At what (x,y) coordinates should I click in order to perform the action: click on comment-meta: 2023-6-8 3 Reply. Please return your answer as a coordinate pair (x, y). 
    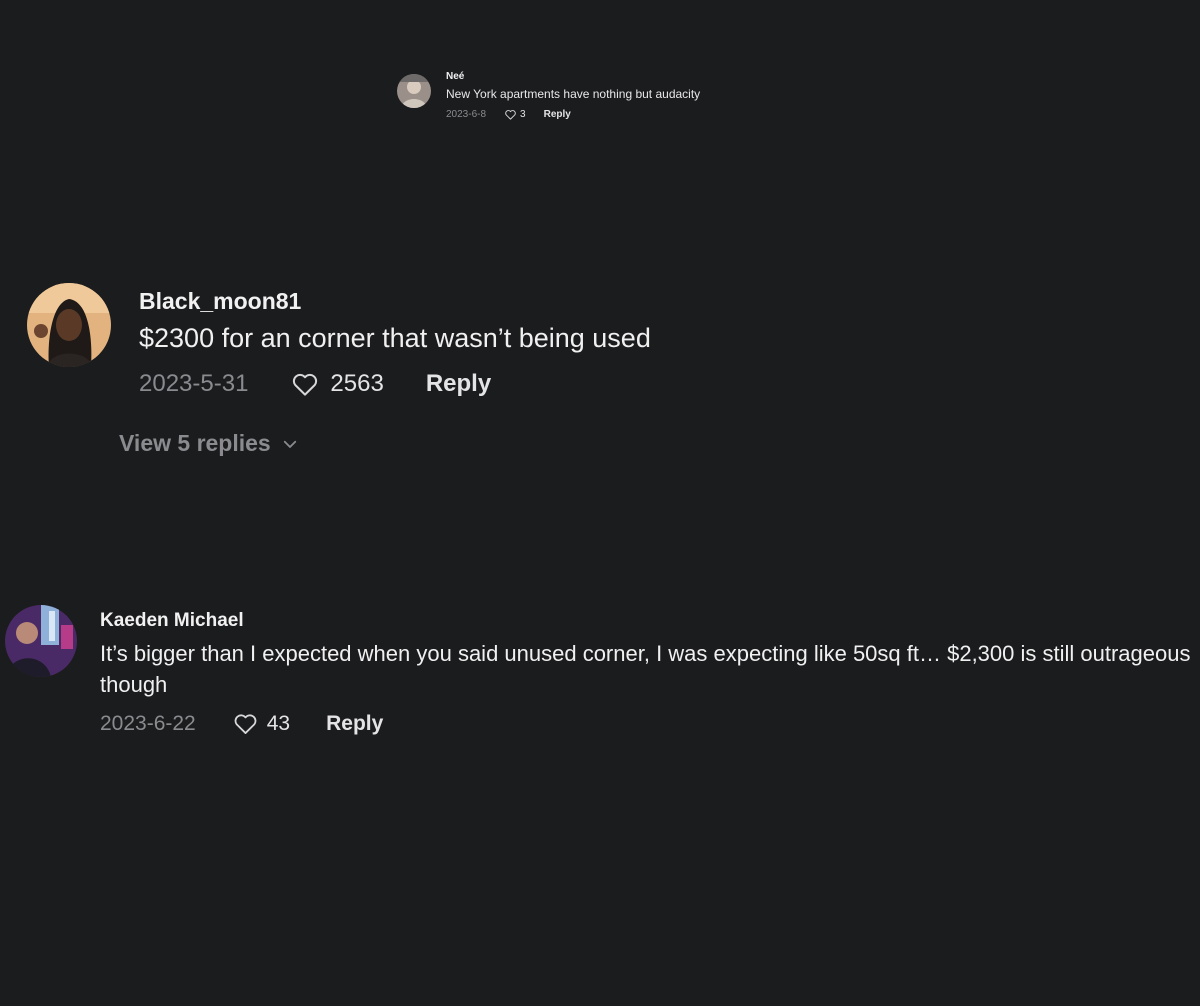
    Looking at the image, I should click on (508, 114).